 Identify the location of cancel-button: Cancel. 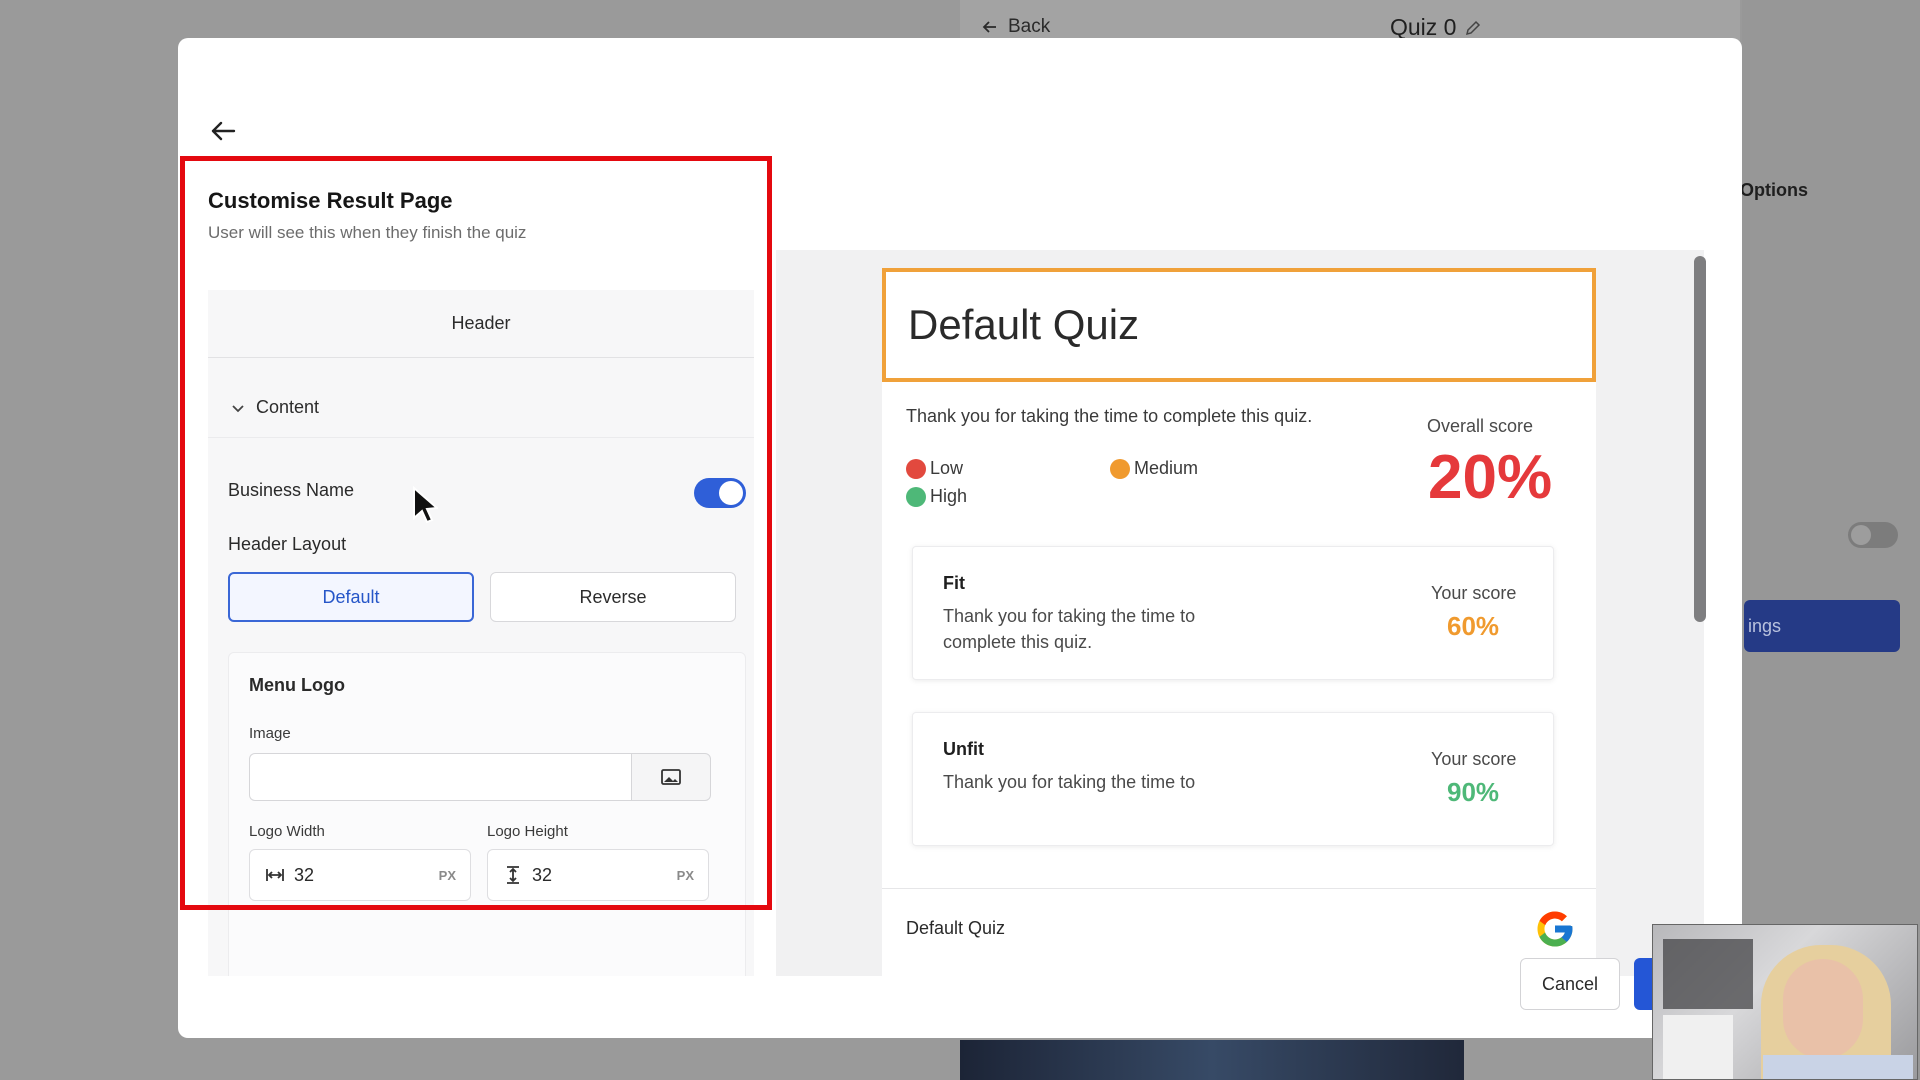
(1570, 984).